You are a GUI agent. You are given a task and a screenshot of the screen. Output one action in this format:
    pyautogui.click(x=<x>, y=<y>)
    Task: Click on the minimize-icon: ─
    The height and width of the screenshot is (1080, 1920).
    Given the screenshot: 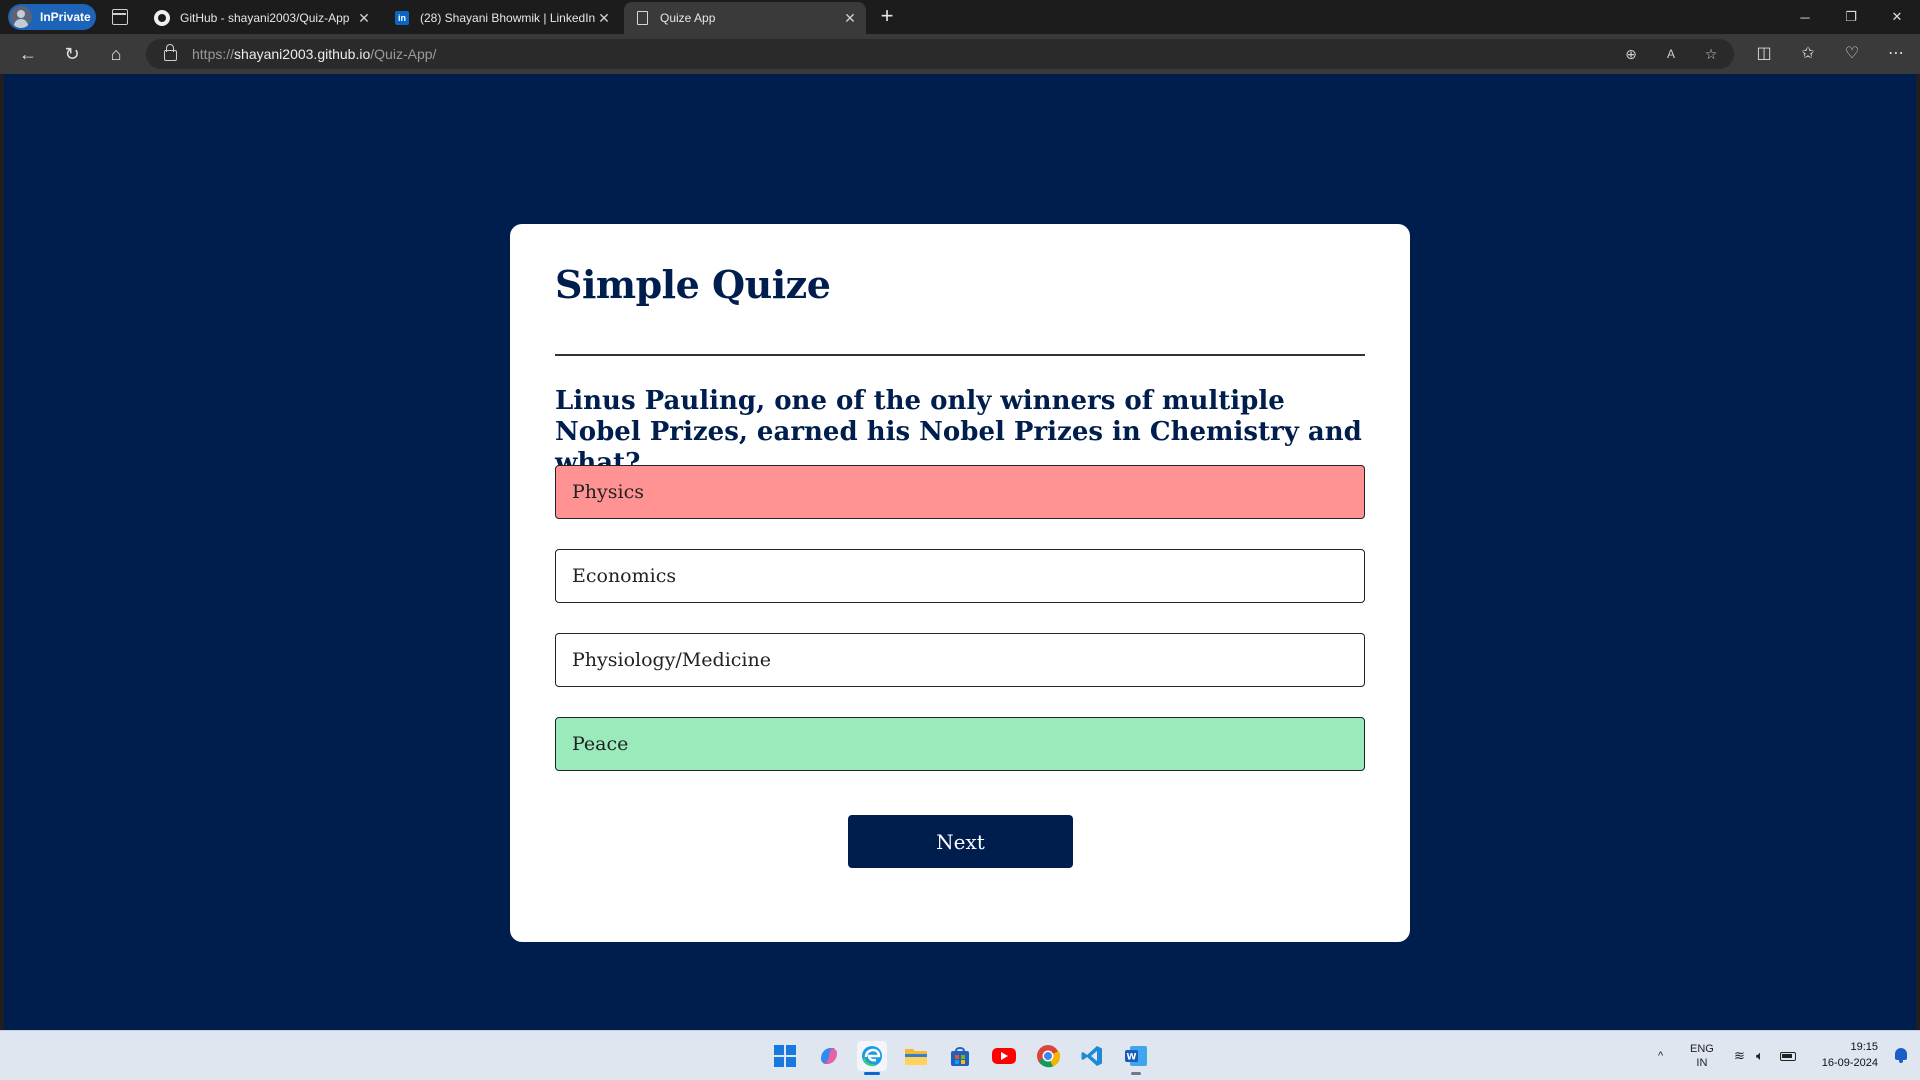 What is the action you would take?
    pyautogui.click(x=1805, y=17)
    